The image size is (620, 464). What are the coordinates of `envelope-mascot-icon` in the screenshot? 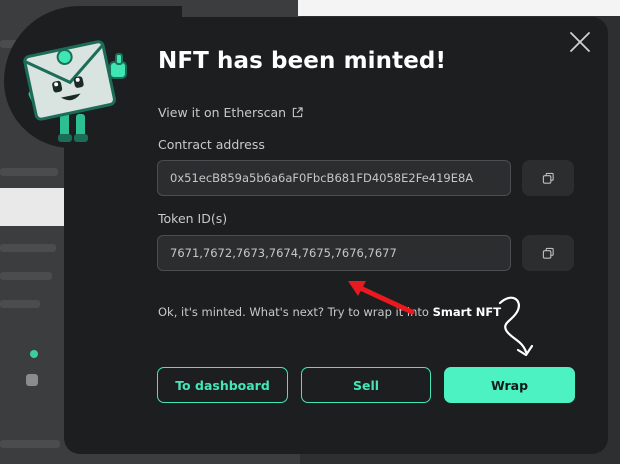 It's located at (75, 91).